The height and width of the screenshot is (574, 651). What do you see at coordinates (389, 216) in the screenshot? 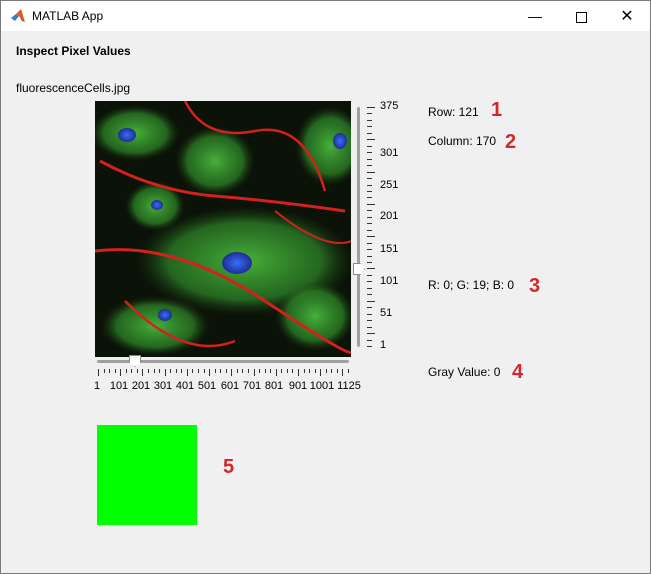
I see `row-slider-tick-label: 201` at bounding box center [389, 216].